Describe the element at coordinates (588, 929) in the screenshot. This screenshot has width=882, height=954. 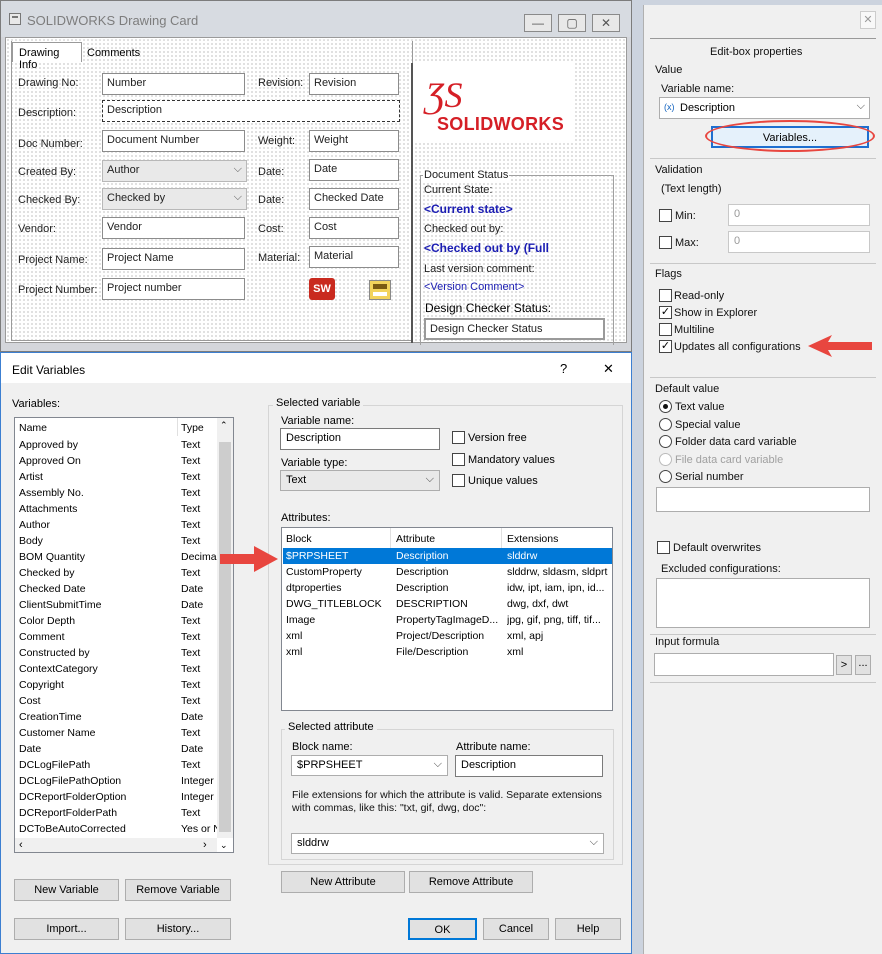
I see `help-dialog-button: Help` at that location.